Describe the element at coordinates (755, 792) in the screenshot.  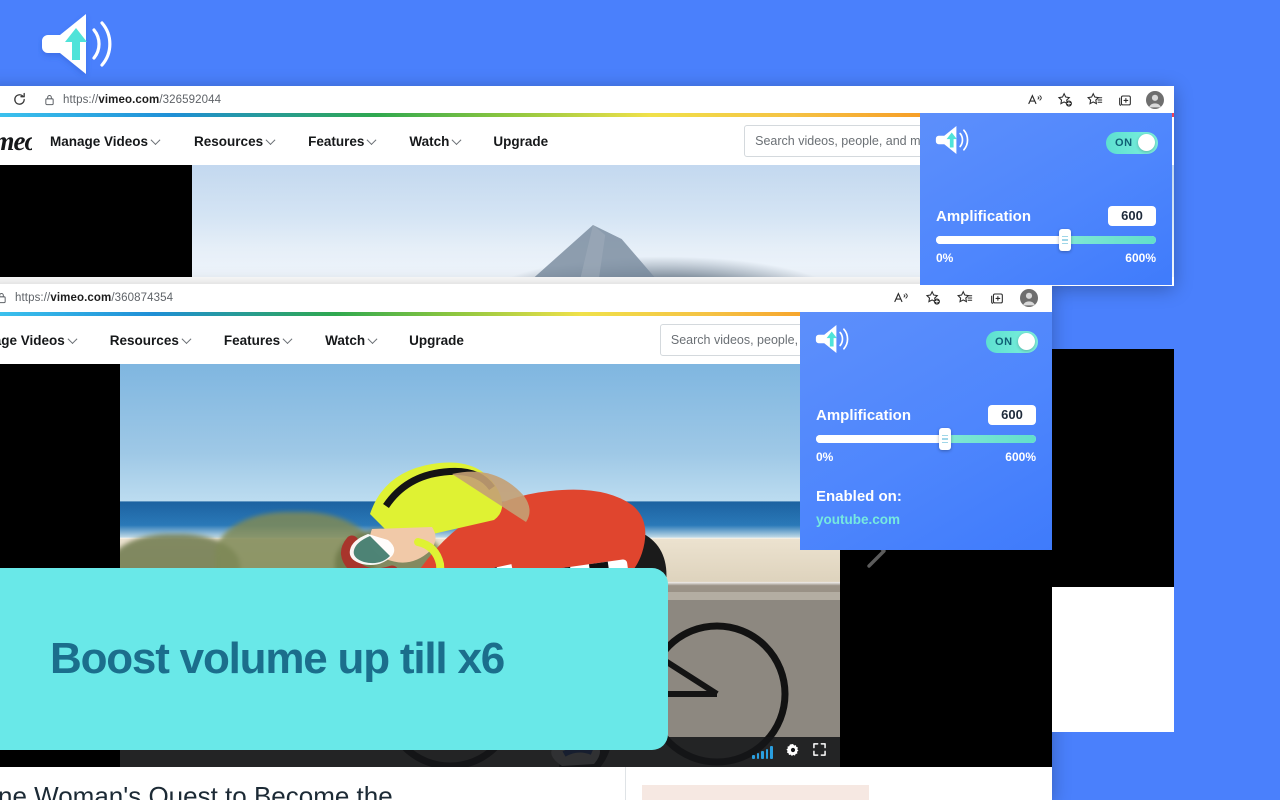
I see `sidebar-thumbnail` at that location.